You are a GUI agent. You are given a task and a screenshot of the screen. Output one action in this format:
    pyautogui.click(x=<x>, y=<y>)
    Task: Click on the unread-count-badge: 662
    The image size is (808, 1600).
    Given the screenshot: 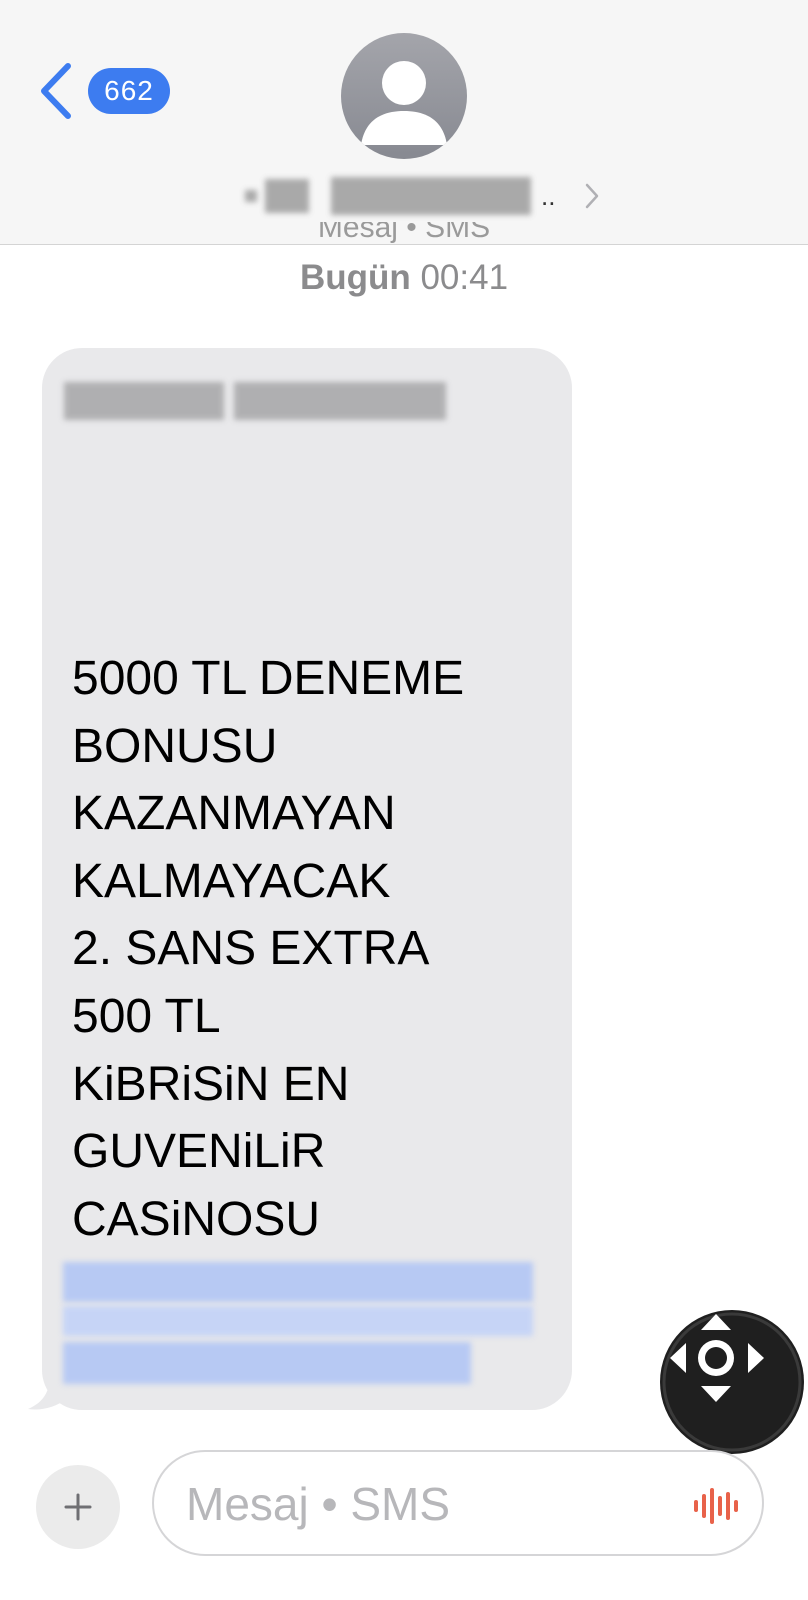 What is the action you would take?
    pyautogui.click(x=129, y=91)
    